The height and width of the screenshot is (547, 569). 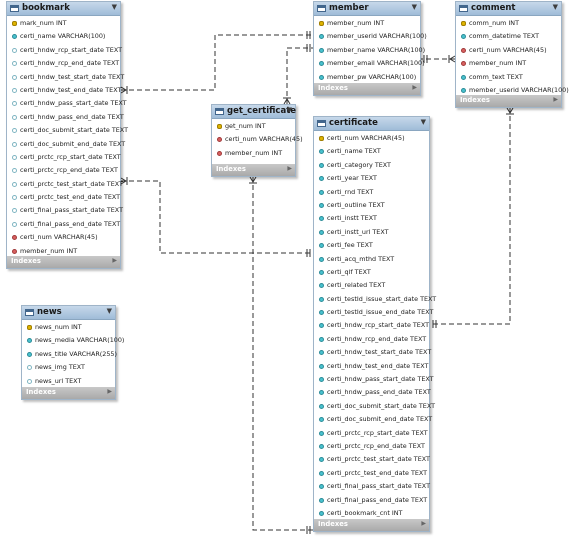 I want to click on table-header: comment ▼, so click(x=508, y=9).